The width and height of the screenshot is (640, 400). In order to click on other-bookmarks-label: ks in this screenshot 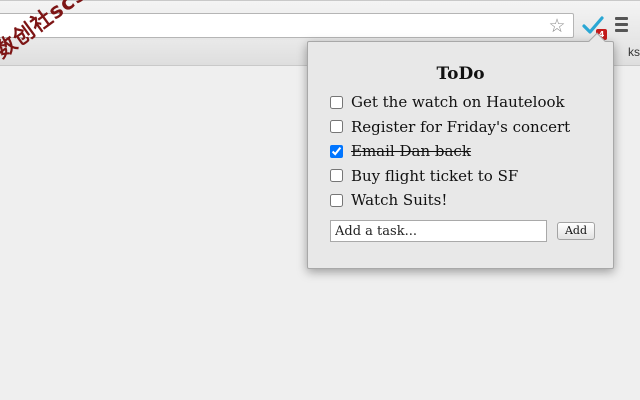, I will do `click(634, 52)`.